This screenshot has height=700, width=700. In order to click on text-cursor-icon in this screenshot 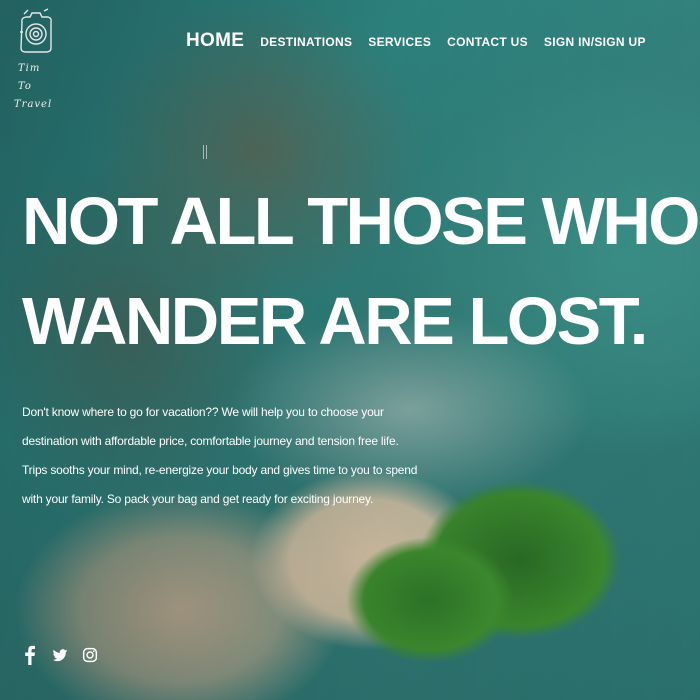, I will do `click(205, 152)`.